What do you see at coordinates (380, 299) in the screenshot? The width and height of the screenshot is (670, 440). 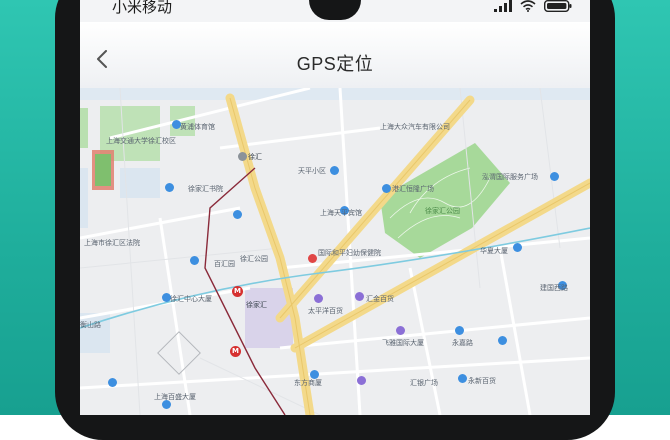 I see `map-label: 汇金百货` at bounding box center [380, 299].